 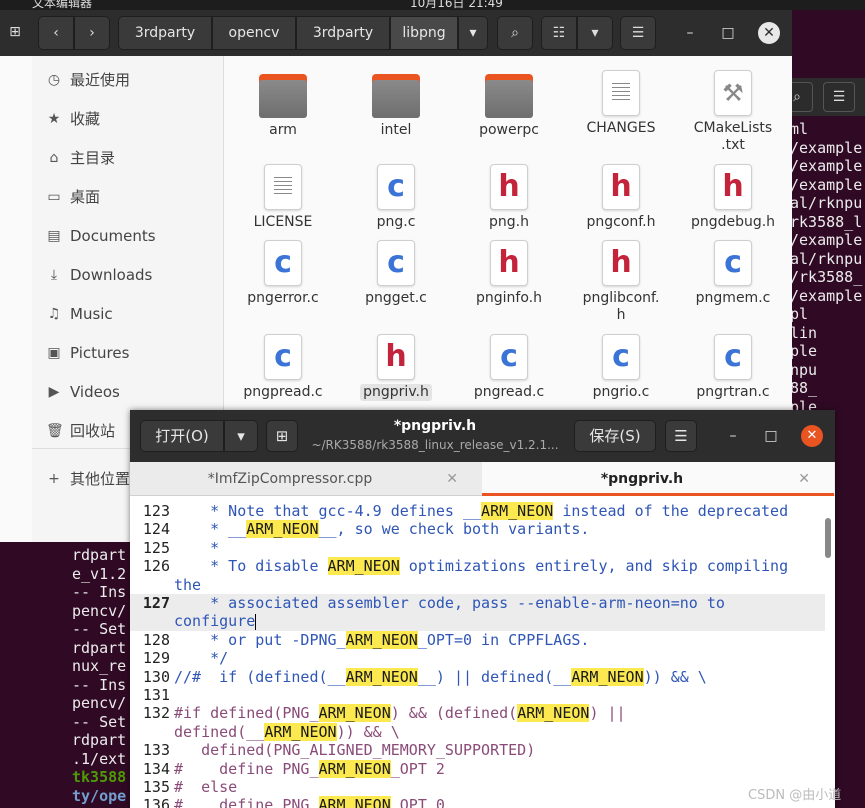 I want to click on file-item: powerpc, so click(x=509, y=101).